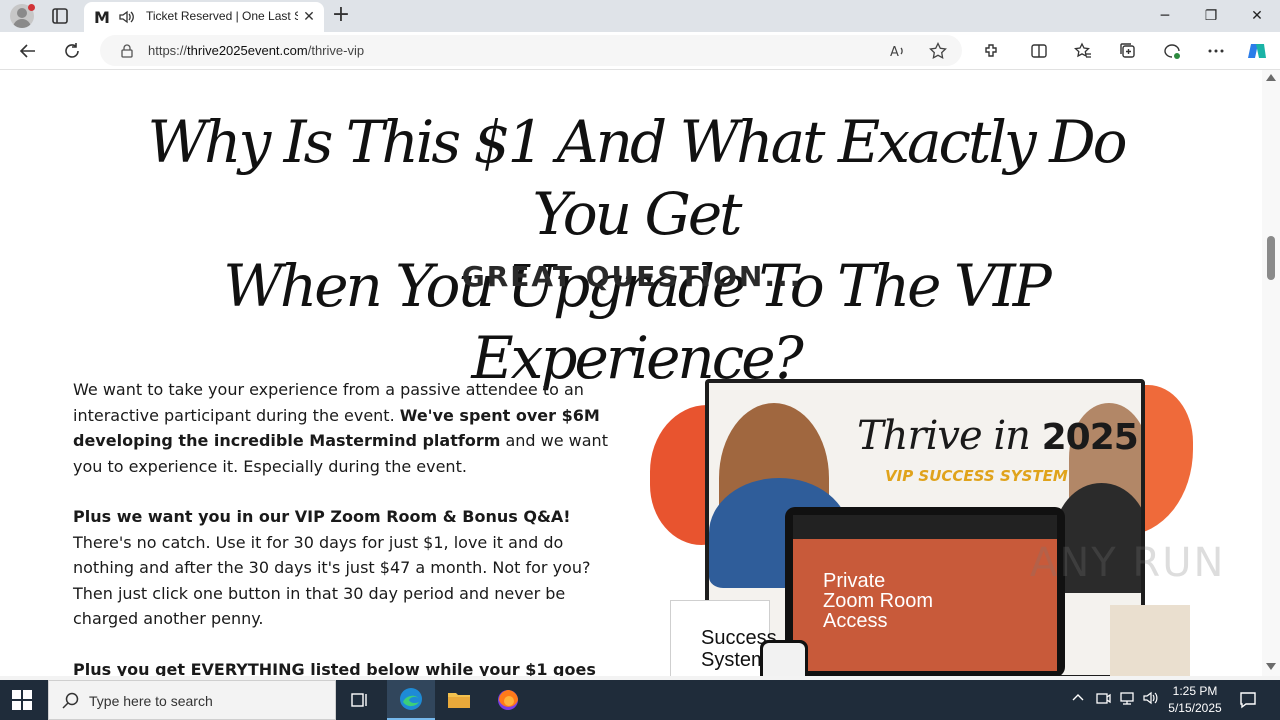 The image size is (1280, 720). Describe the element at coordinates (1128, 51) in the screenshot. I see `collections-icon` at that location.